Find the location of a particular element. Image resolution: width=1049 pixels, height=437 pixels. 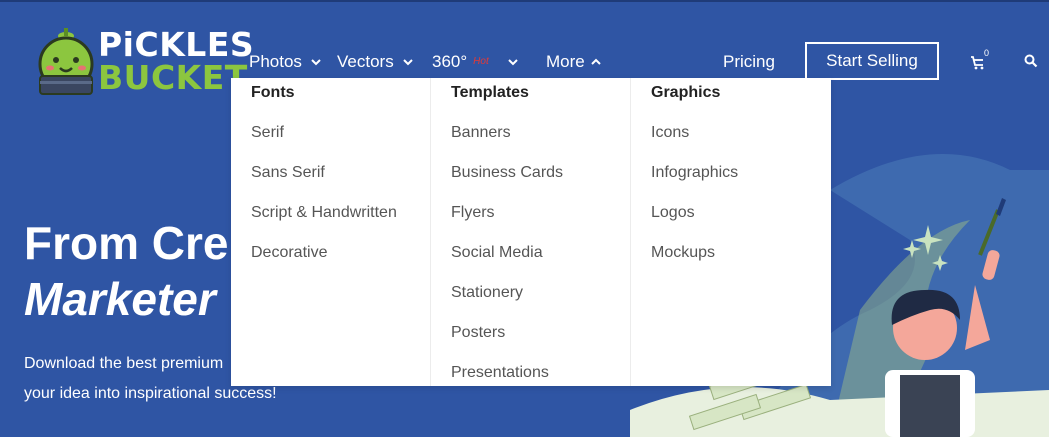

hot-badge: Hot is located at coordinates (481, 61).